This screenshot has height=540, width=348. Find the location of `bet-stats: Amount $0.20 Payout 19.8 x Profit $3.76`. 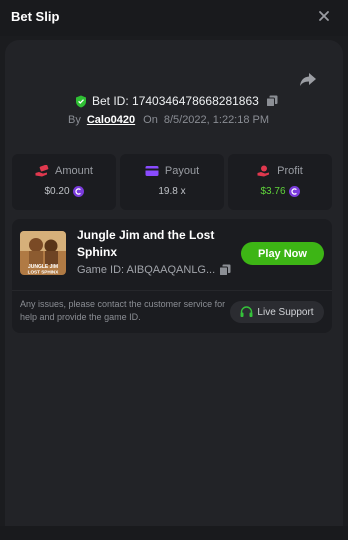

bet-stats: Amount $0.20 Payout 19.8 x Profit $3.76 is located at coordinates (172, 182).